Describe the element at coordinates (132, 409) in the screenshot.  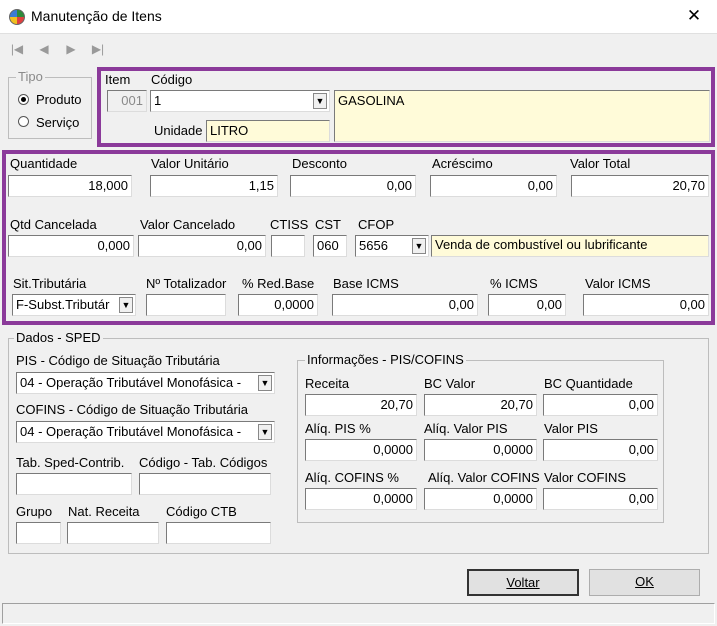
I see `cofins-label: COFINS - Código de Situação Tributária` at that location.